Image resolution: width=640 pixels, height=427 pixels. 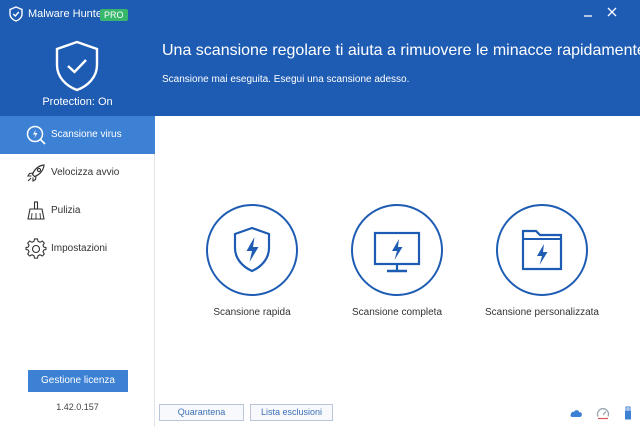 What do you see at coordinates (576, 413) in the screenshot?
I see `cloud-icon` at bounding box center [576, 413].